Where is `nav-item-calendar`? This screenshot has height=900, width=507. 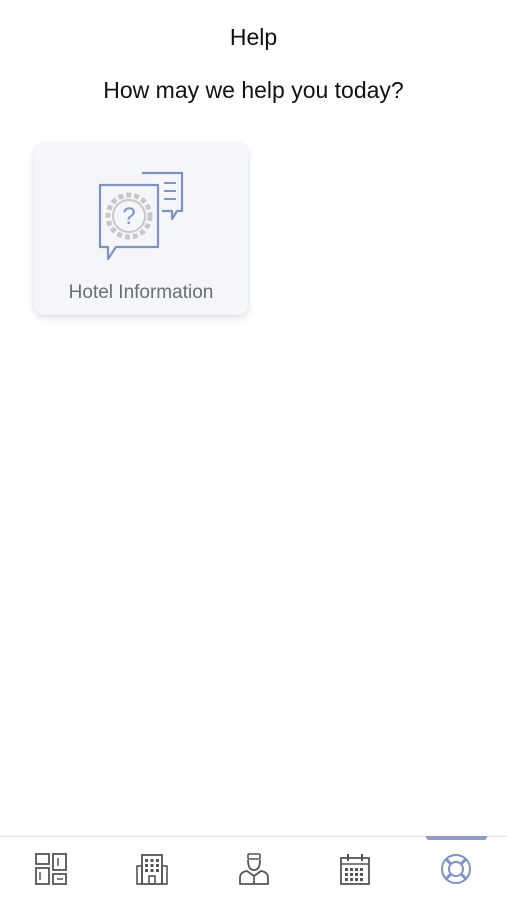
nav-item-calendar is located at coordinates (354, 868).